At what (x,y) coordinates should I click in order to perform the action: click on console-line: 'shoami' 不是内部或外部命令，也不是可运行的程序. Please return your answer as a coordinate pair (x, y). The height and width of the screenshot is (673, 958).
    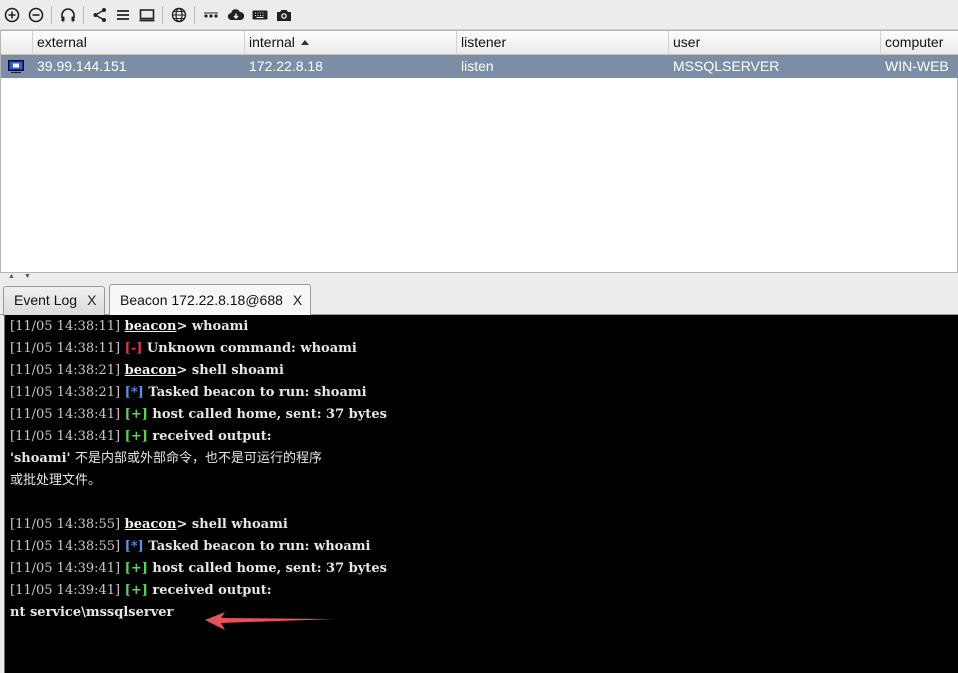
    Looking at the image, I should click on (166, 459).